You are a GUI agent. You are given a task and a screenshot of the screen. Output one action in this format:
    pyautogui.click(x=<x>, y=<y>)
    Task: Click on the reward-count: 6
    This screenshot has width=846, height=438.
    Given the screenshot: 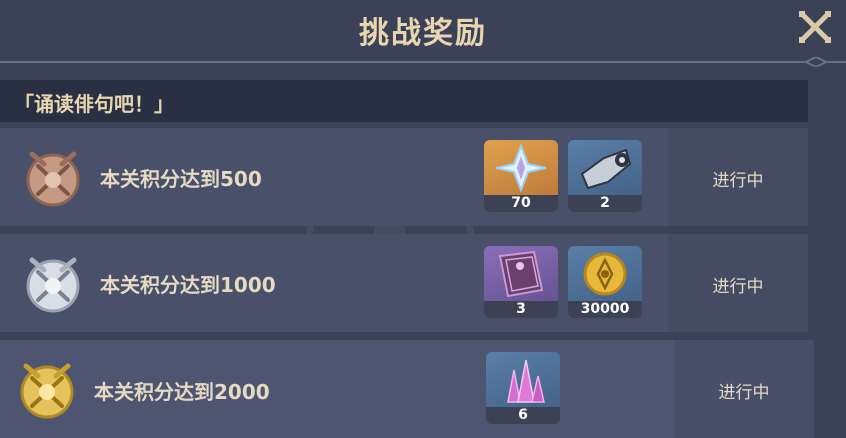 What is the action you would take?
    pyautogui.click(x=523, y=415)
    